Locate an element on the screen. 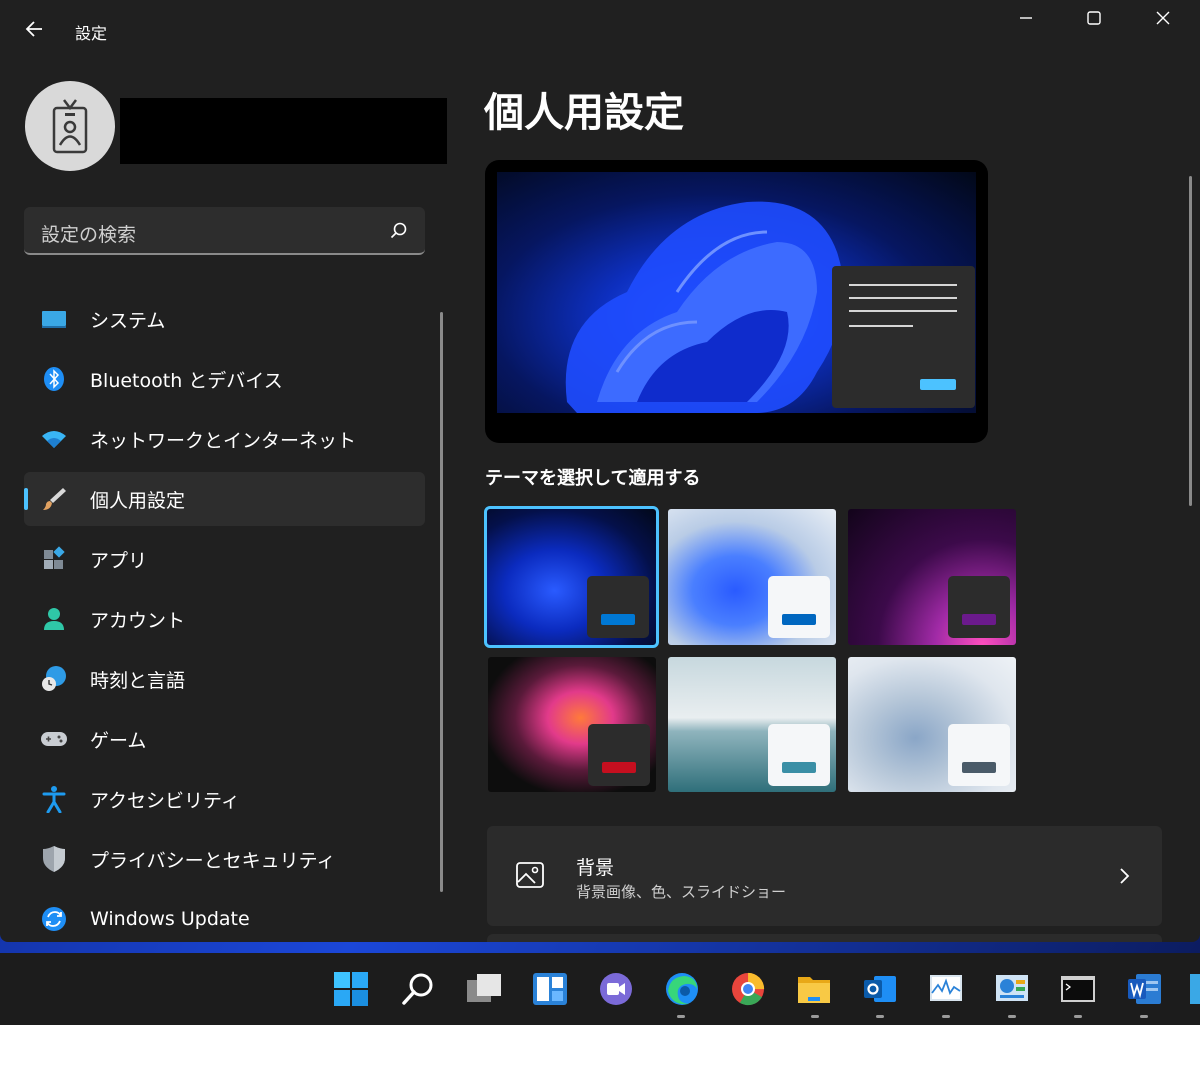 The height and width of the screenshot is (1080, 1200). close-icon is located at coordinates (1163, 18).